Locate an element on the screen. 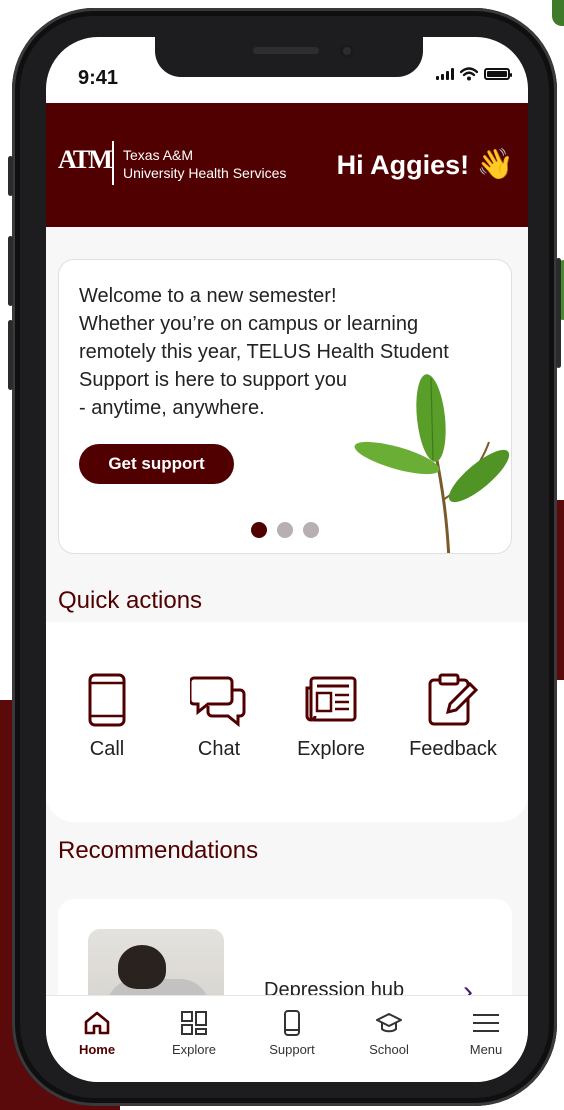 This screenshot has height=1110, width=564. chevron-right-icon: › is located at coordinates (468, 985).